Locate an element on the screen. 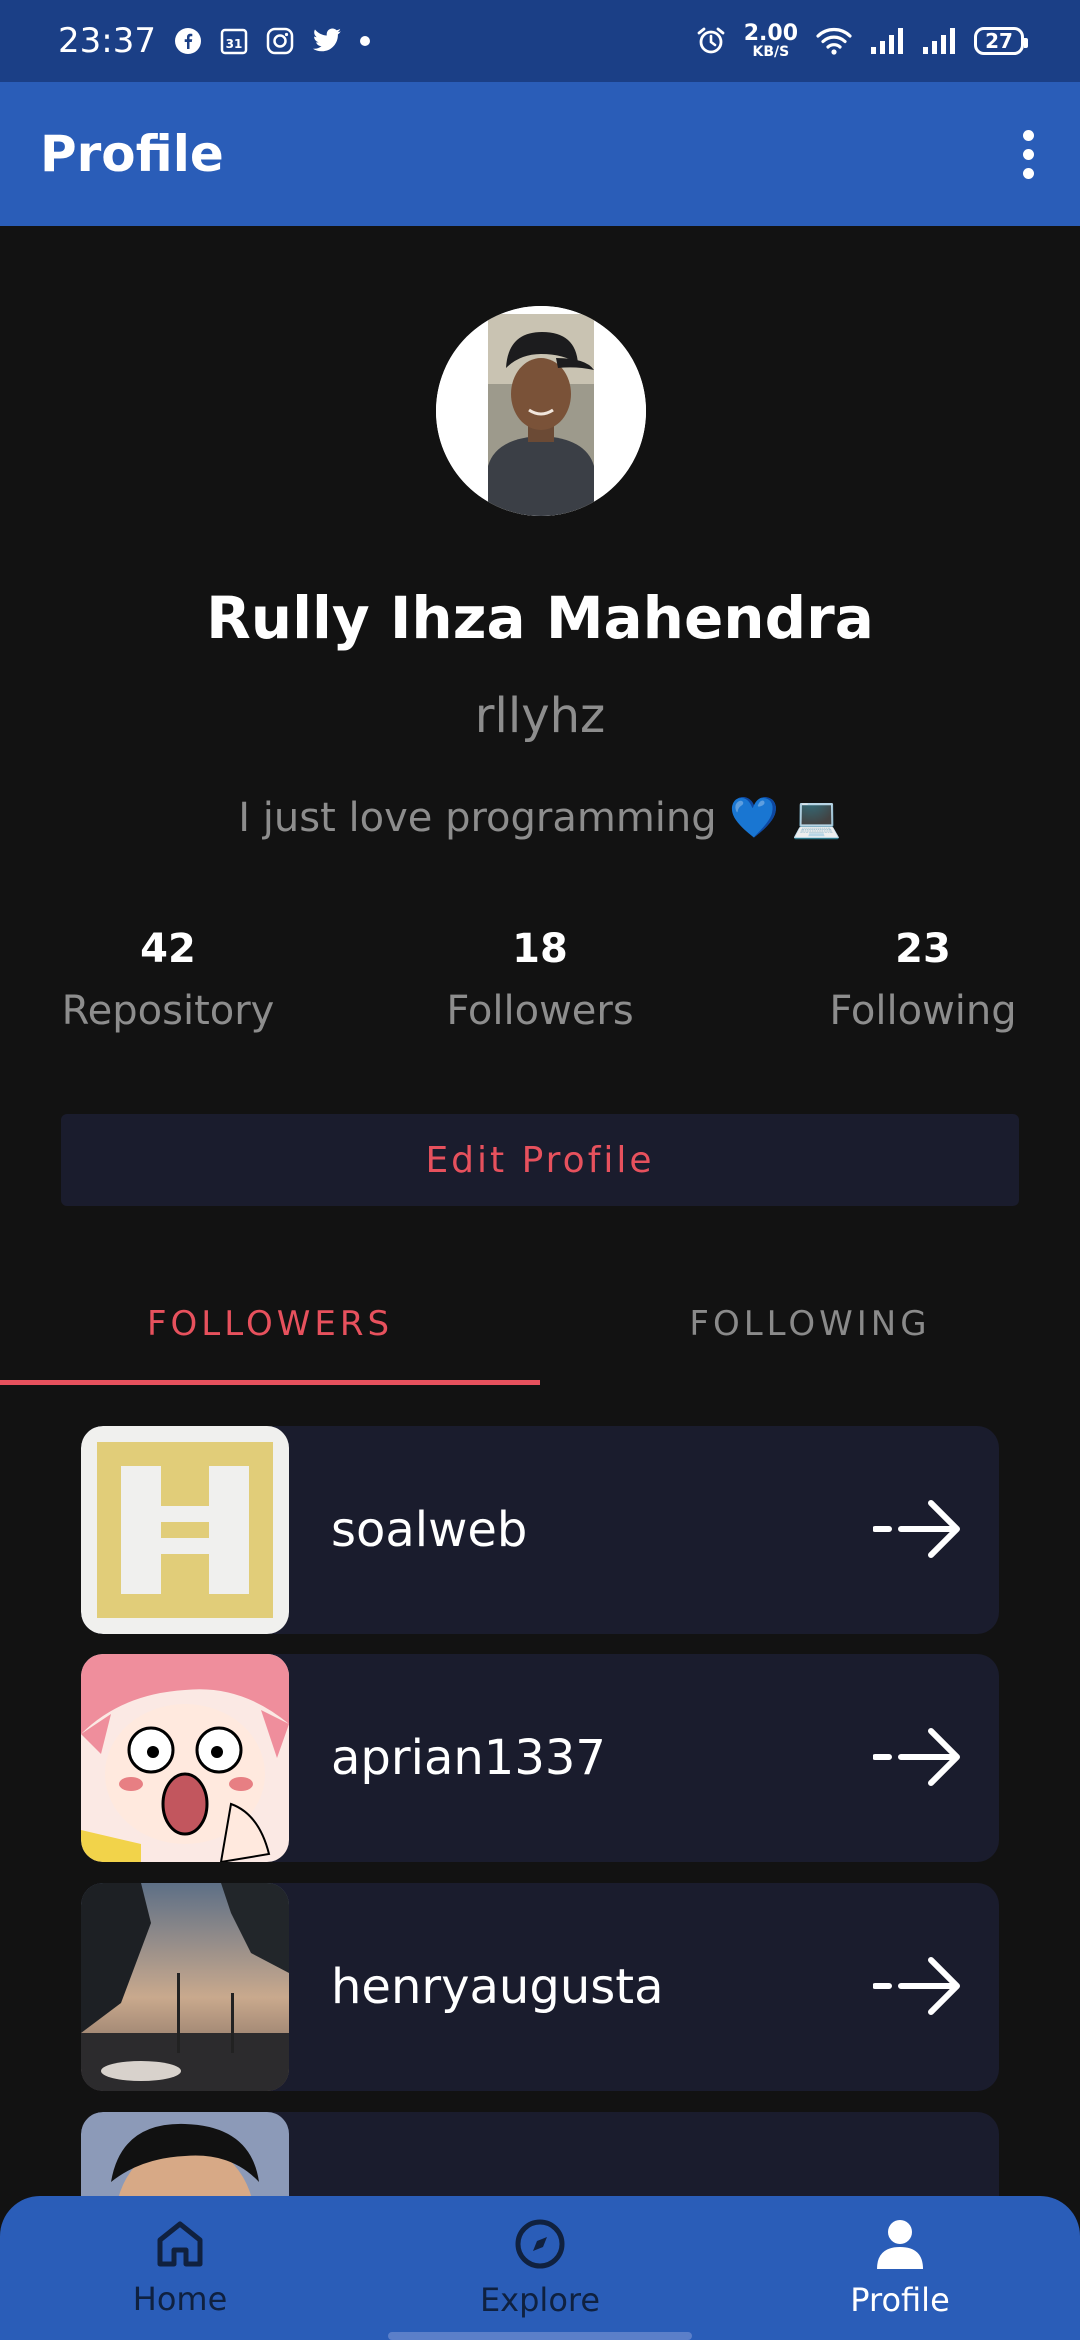 Image resolution: width=1080 pixels, height=2340 pixels. network-speed: 2.00 KB/S is located at coordinates (770, 40).